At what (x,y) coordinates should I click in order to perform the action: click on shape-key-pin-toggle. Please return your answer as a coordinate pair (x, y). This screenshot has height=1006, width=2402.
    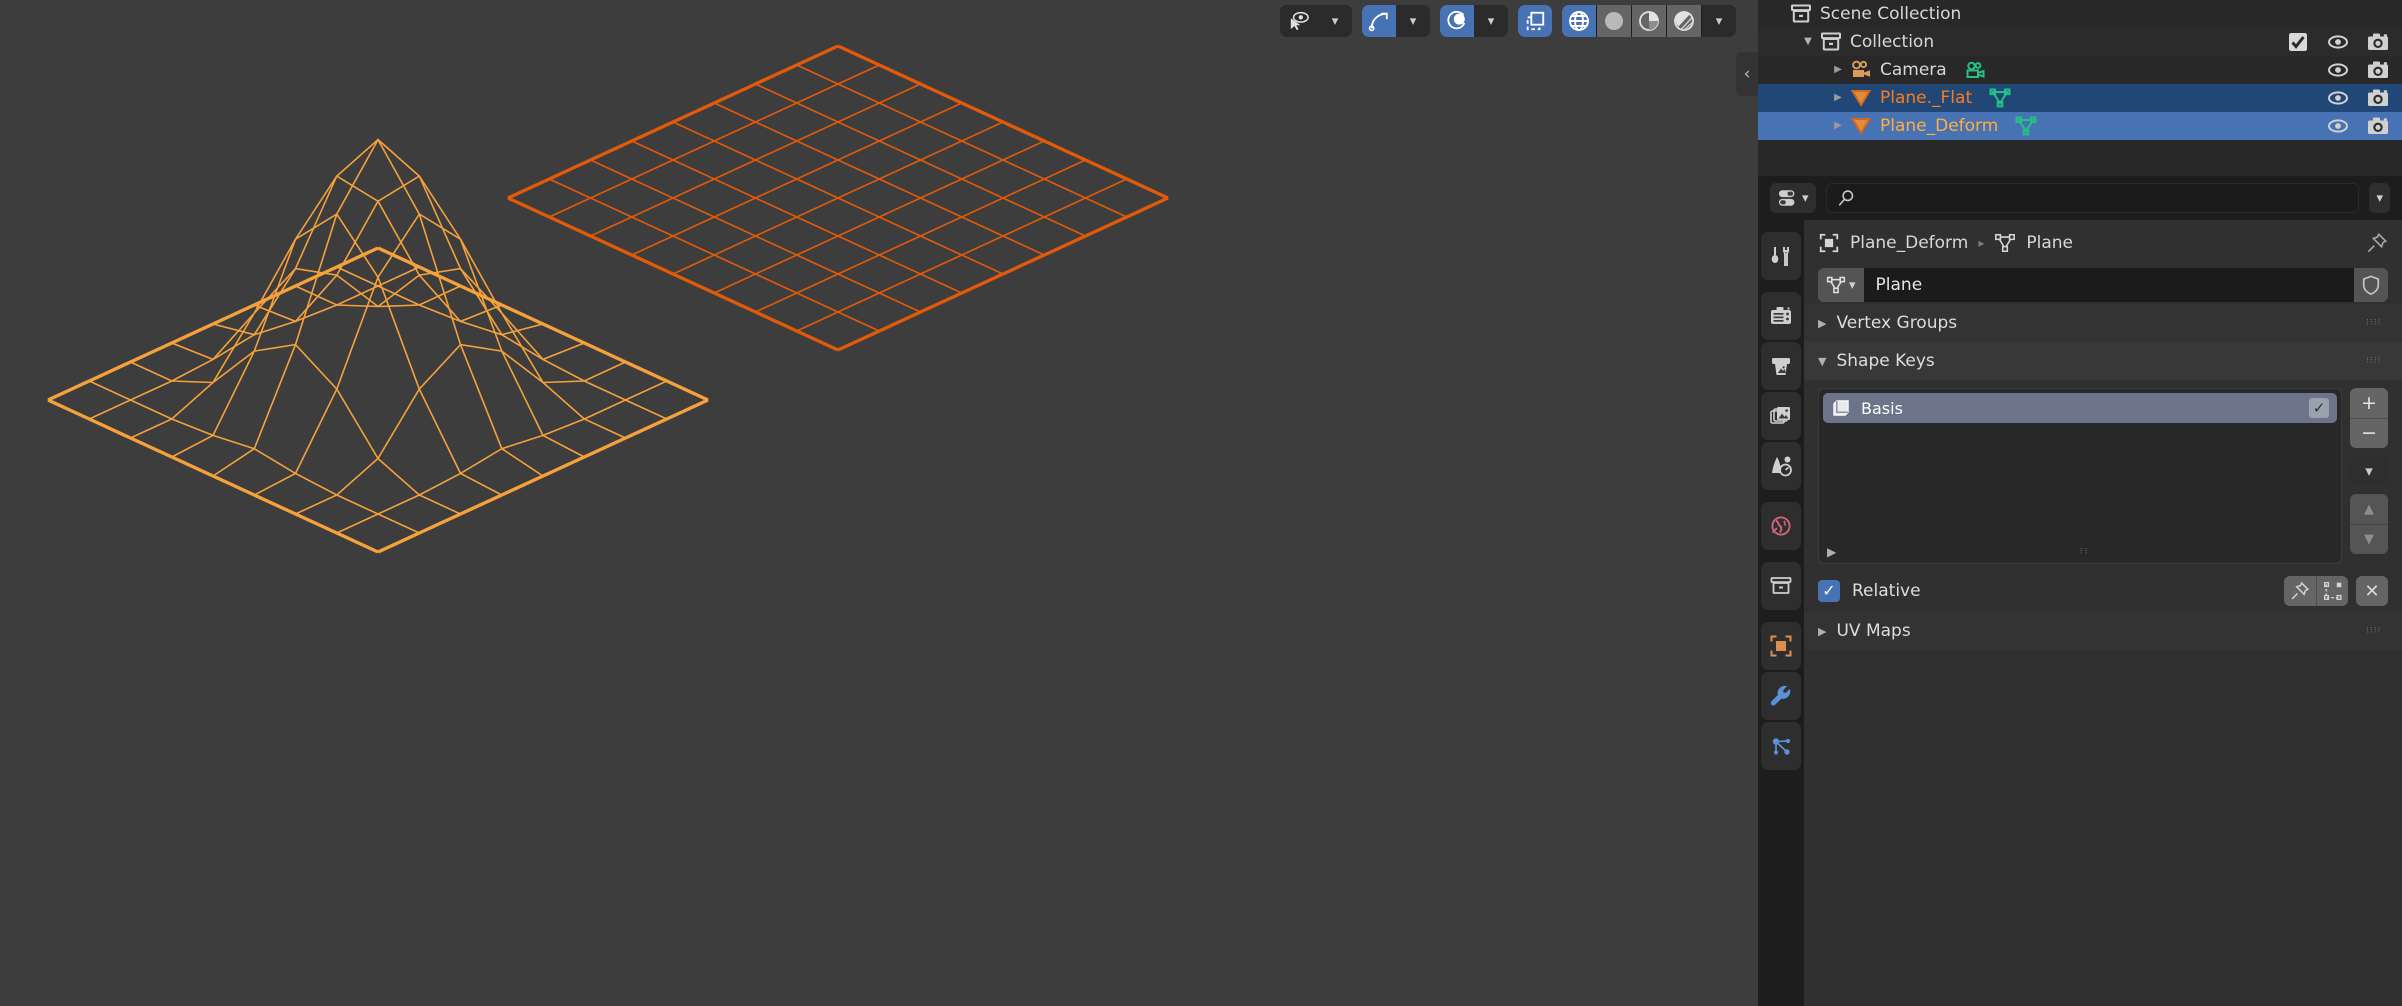
    Looking at the image, I should click on (2300, 591).